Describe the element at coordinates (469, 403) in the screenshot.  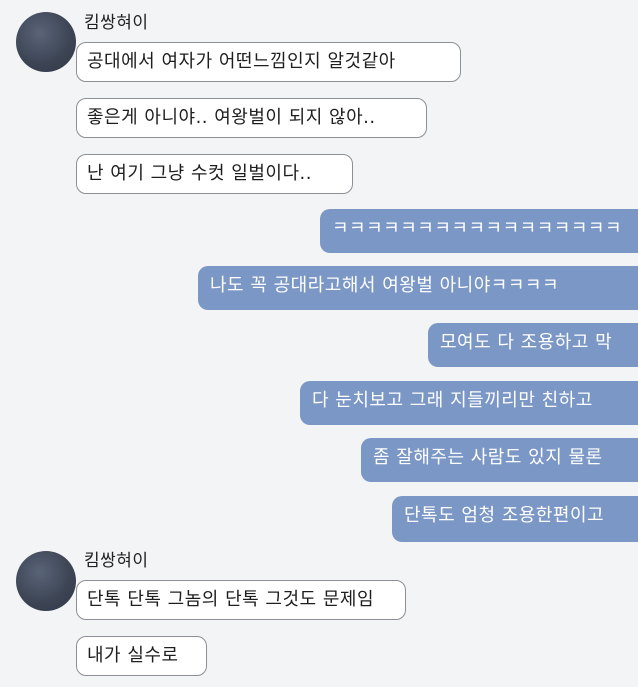
I see `outgoing-message: 다 눈치보고 그래 지들끼리만 친하고` at that location.